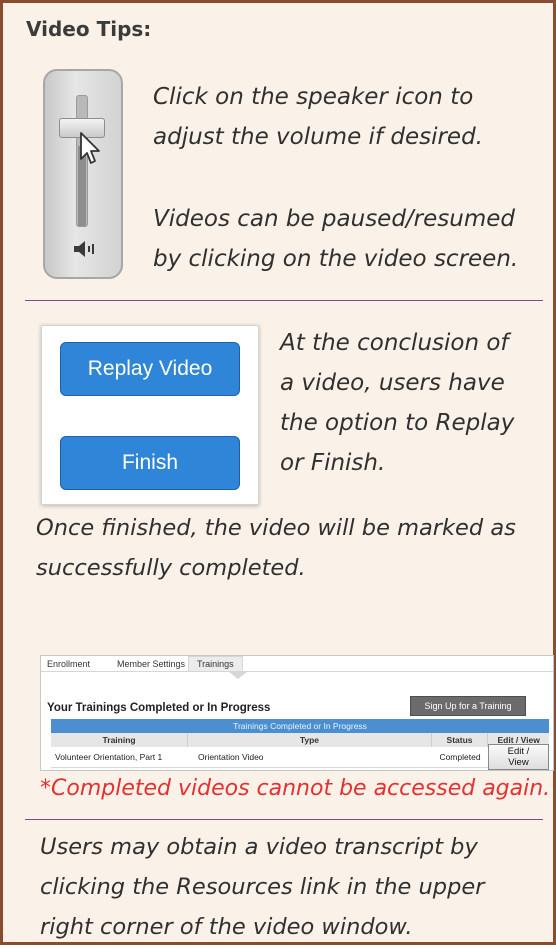 This screenshot has height=947, width=556. Describe the element at coordinates (336, 259) in the screenshot. I see `pause-tip-line: by clicking on the video screen.` at that location.